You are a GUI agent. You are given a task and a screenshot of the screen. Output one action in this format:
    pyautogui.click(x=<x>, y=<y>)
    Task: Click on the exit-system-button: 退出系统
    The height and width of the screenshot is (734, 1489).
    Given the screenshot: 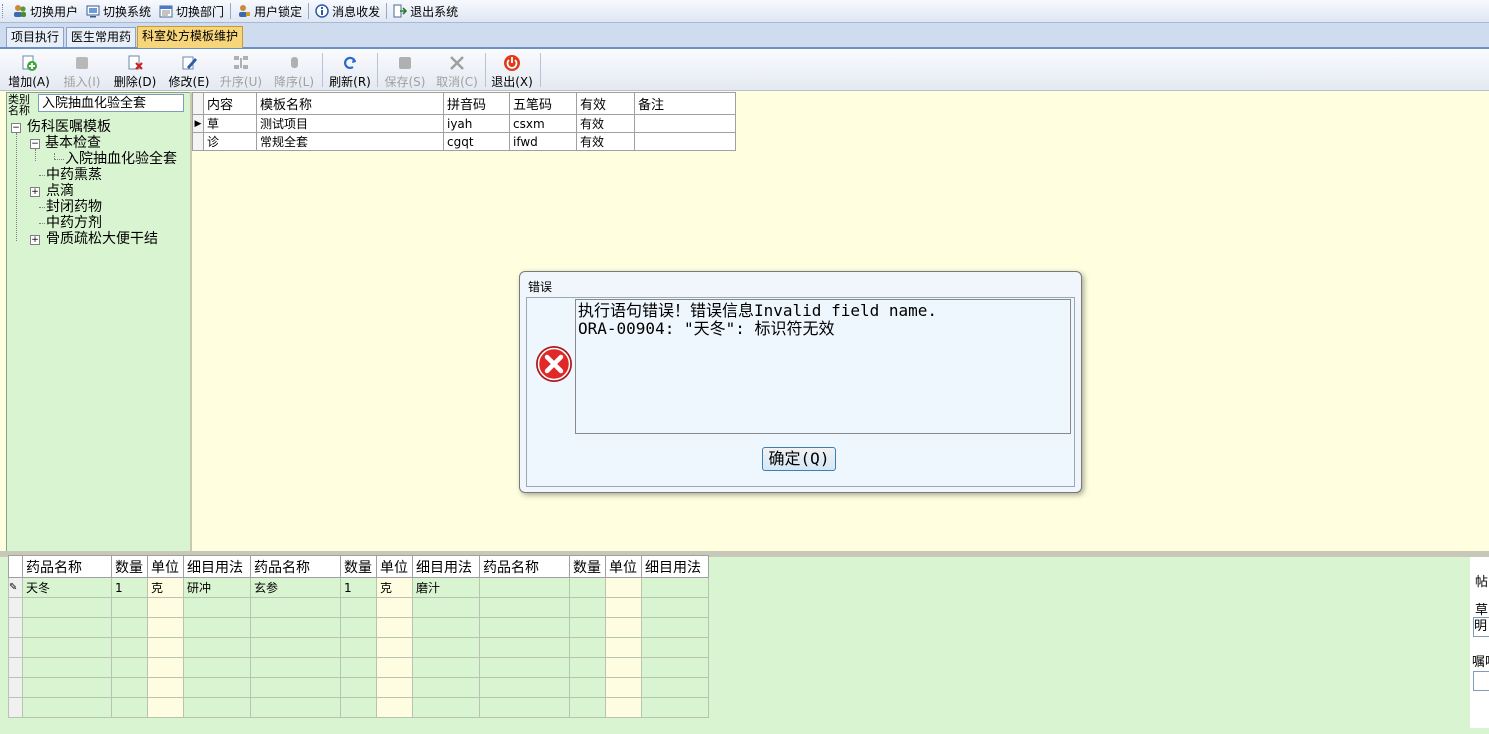 What is the action you would take?
    pyautogui.click(x=425, y=11)
    